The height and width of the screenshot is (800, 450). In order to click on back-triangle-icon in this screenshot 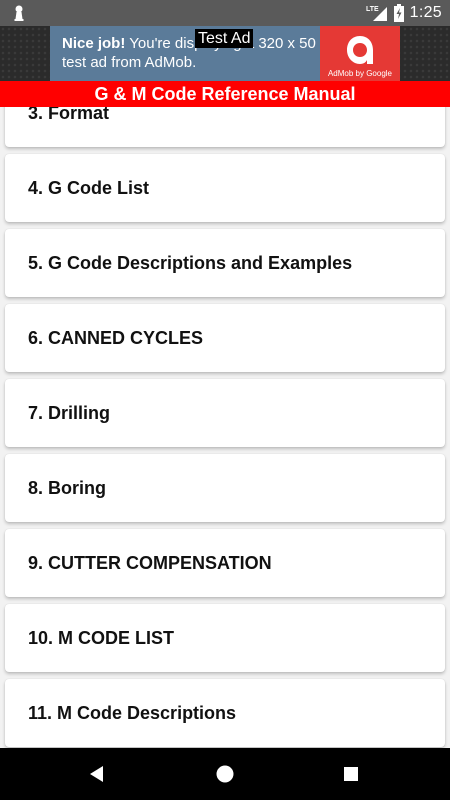, I will do `click(96, 774)`.